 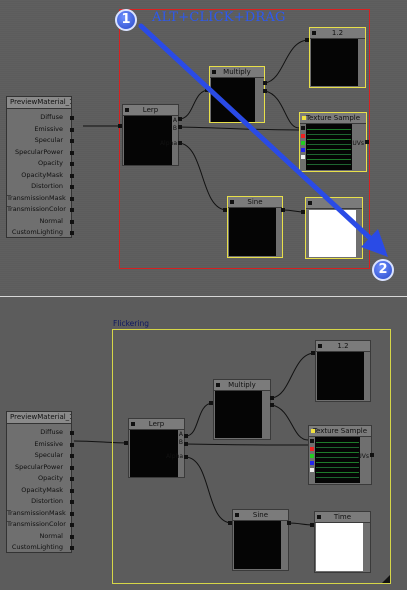 What do you see at coordinates (334, 228) in the screenshot?
I see `time-node` at bounding box center [334, 228].